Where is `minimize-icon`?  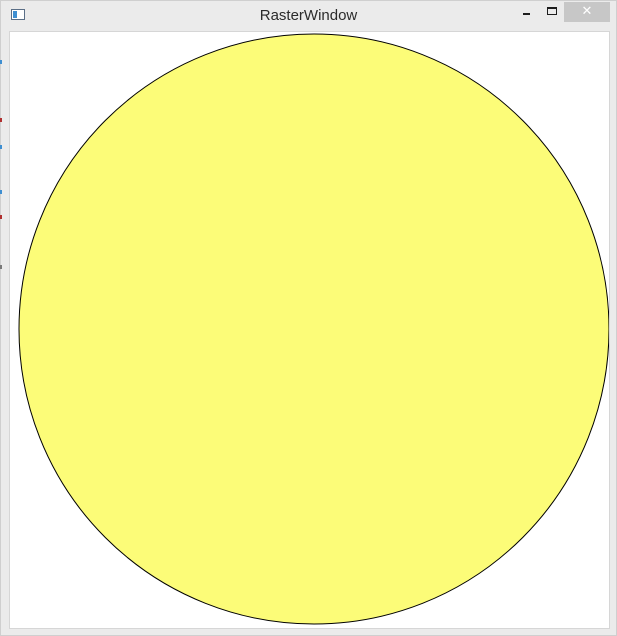 minimize-icon is located at coordinates (526, 14).